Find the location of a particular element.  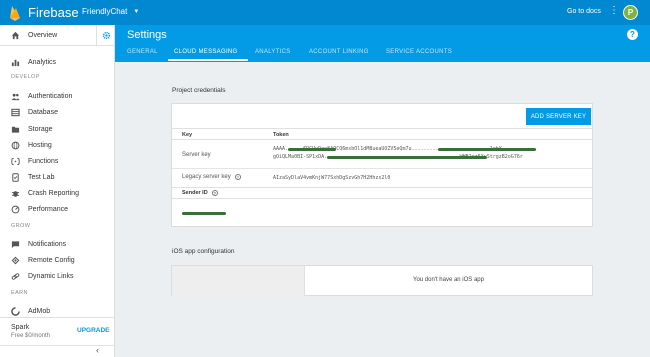

plan-panel: Spark Free $0/month UPGRADE is located at coordinates (57, 331).